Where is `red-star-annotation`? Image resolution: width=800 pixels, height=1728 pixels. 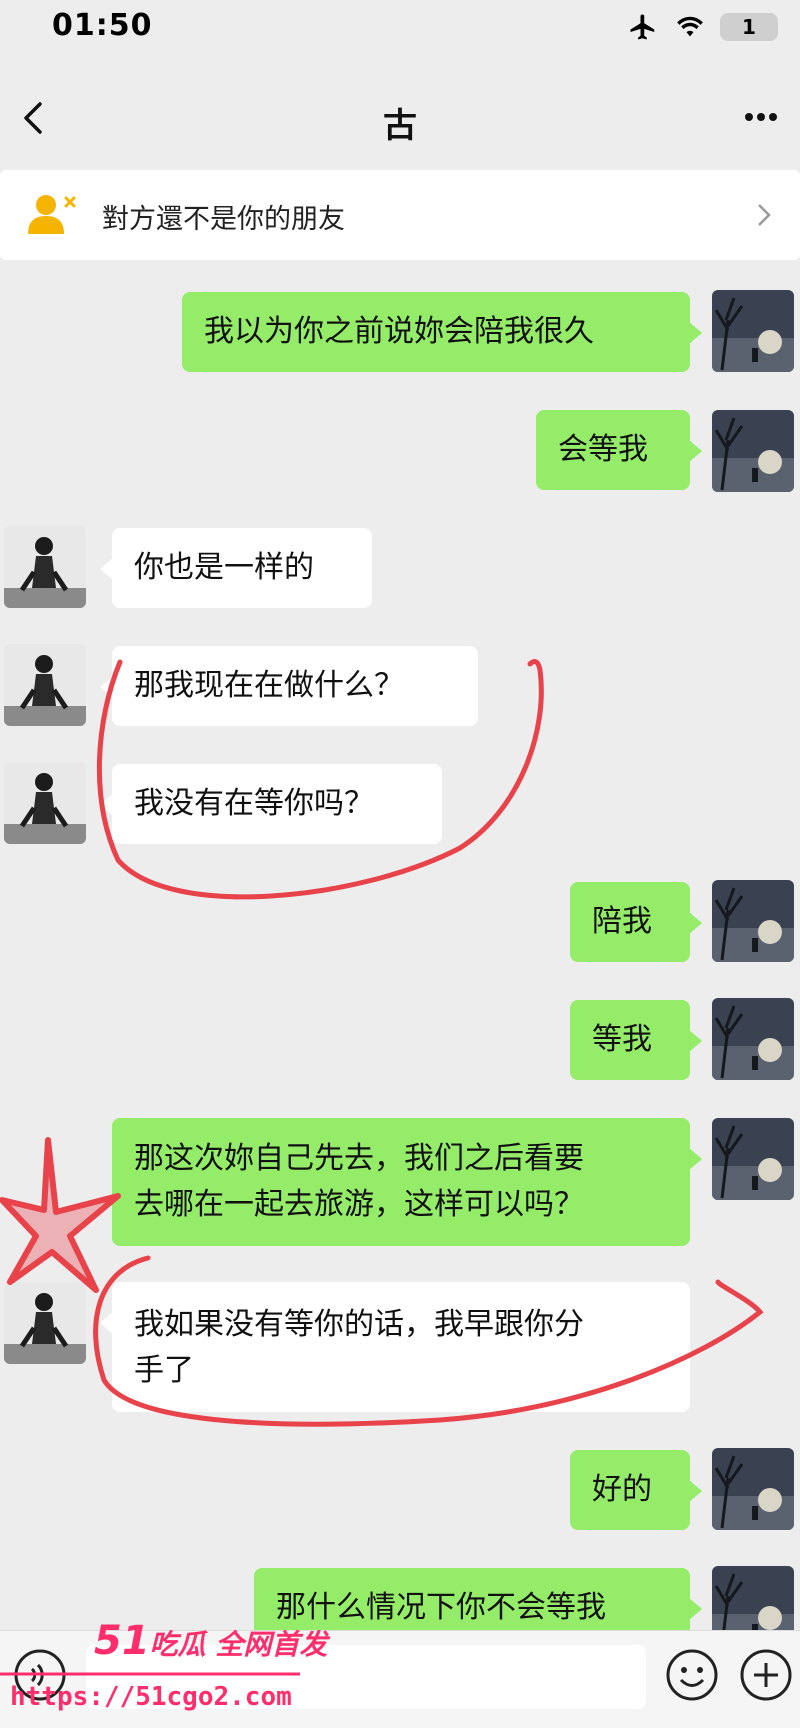
red-star-annotation is located at coordinates (60, 1215).